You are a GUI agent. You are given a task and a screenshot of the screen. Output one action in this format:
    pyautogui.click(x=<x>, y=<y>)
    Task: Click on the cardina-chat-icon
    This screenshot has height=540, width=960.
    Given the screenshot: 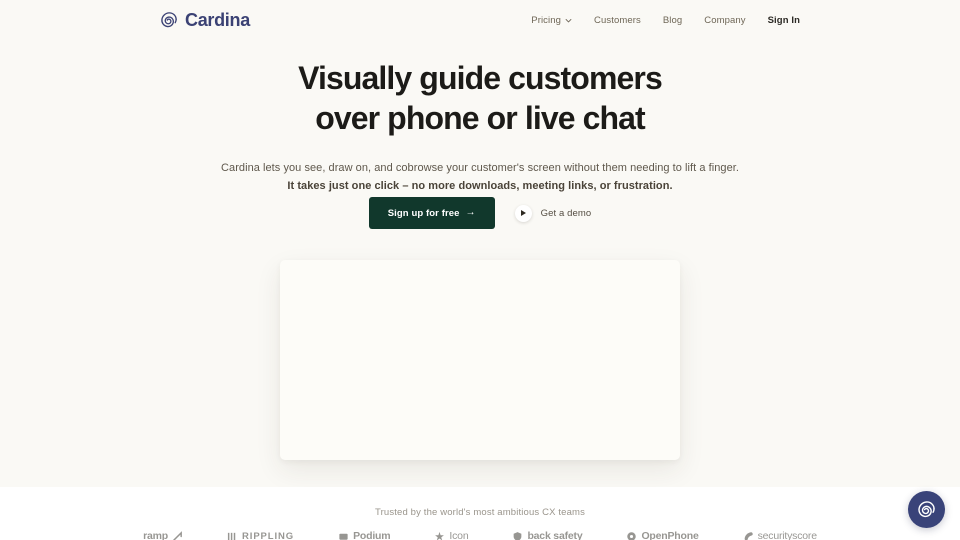 What is the action you would take?
    pyautogui.click(x=926, y=509)
    